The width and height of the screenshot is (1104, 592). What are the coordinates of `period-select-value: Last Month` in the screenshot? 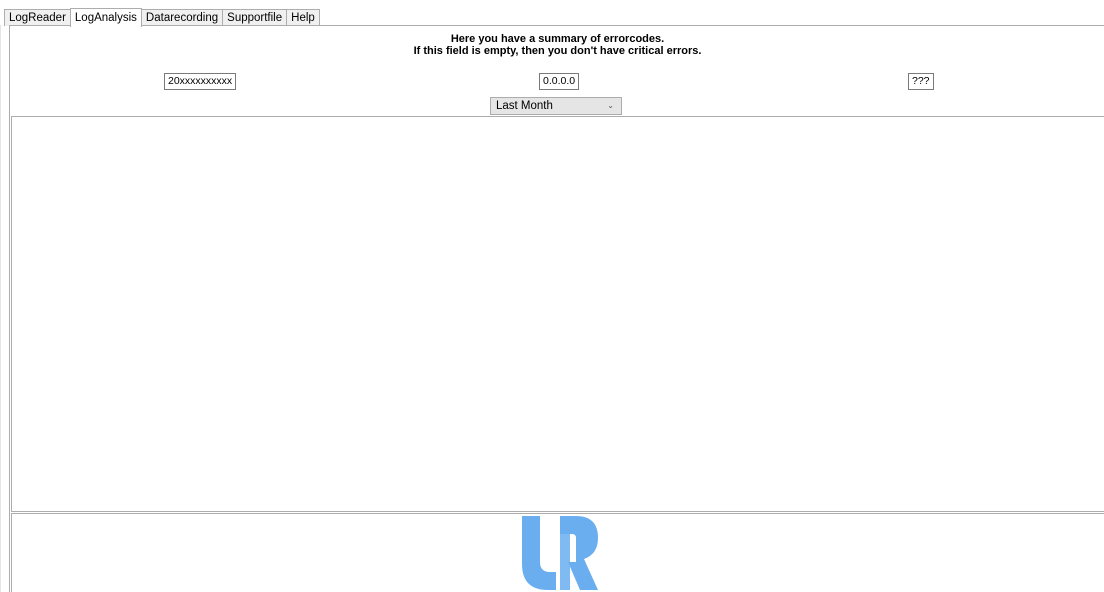 It's located at (524, 106).